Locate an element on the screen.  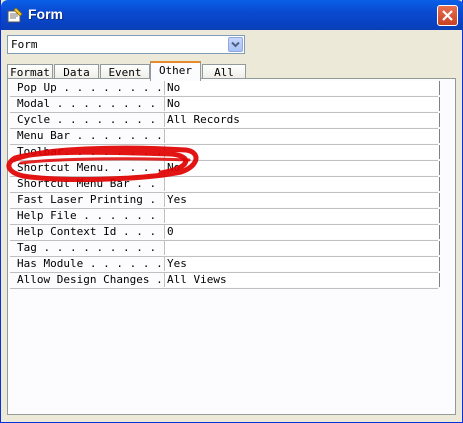
property-row-allow-design-changes: Allow Design Changes . . All Views is located at coordinates (225, 281).